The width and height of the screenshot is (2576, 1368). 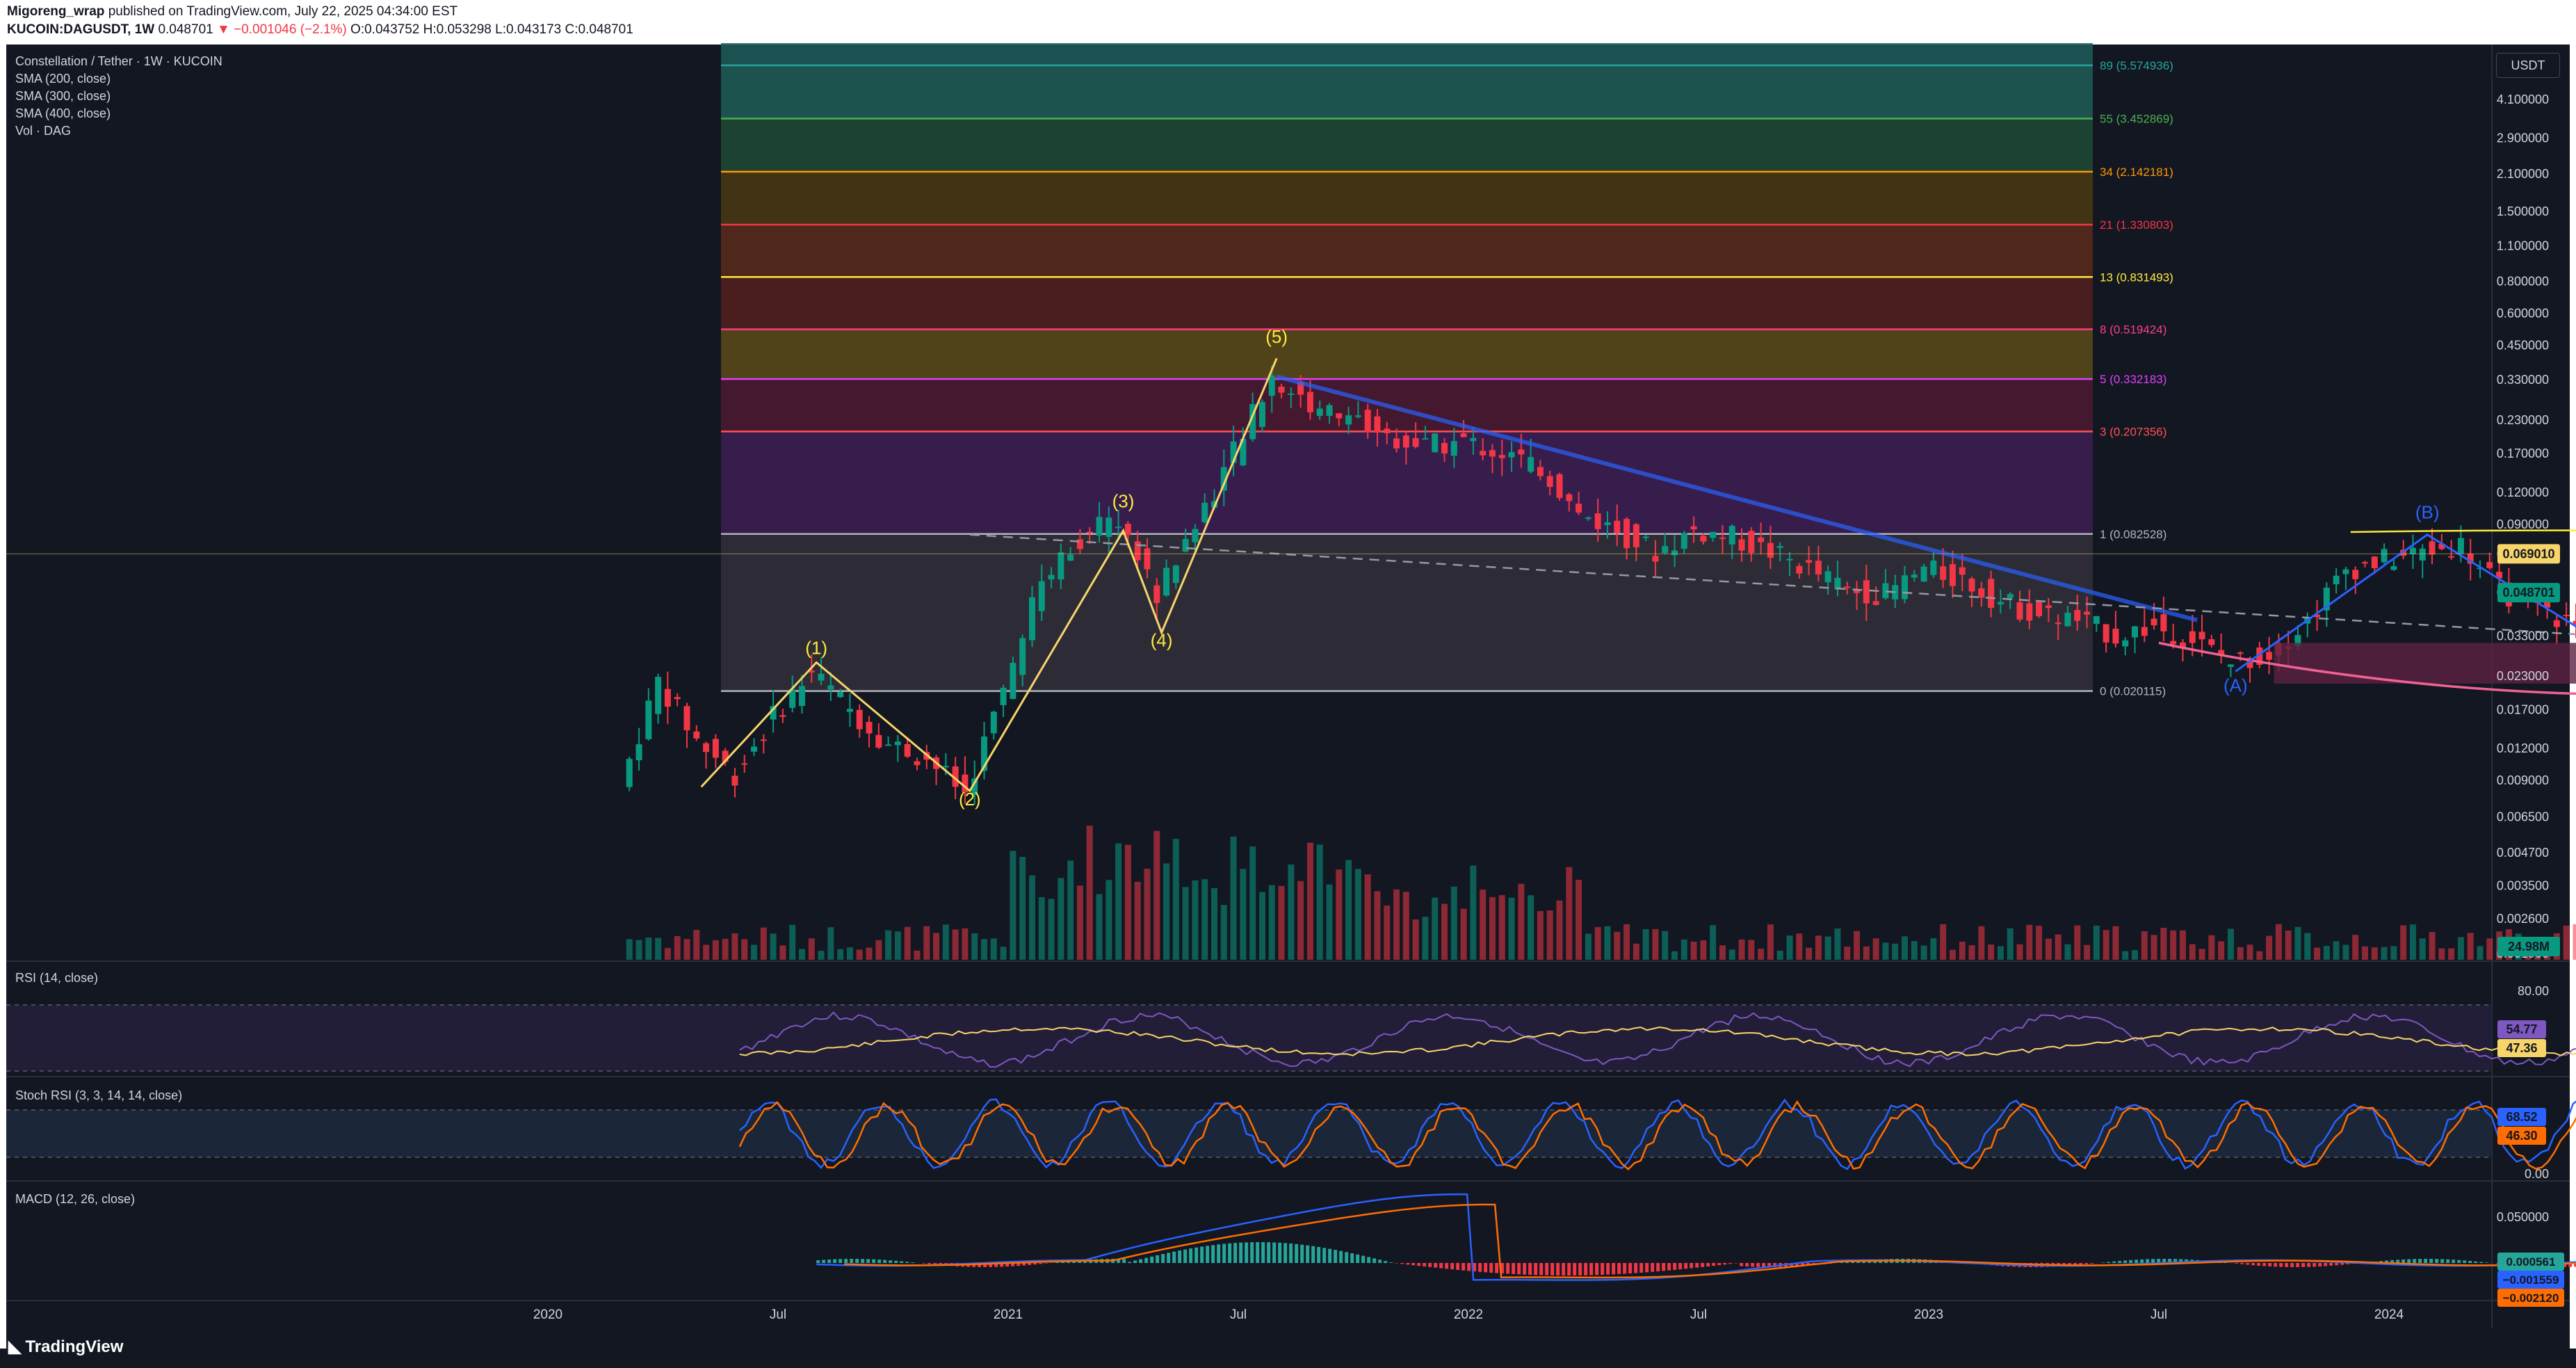 I want to click on tradingview-logo: ◣ TradingView, so click(x=65, y=1347).